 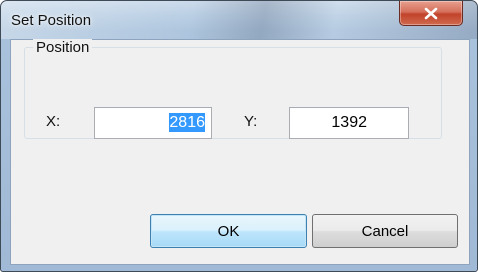 I want to click on position-group-label: Position, so click(x=63, y=47).